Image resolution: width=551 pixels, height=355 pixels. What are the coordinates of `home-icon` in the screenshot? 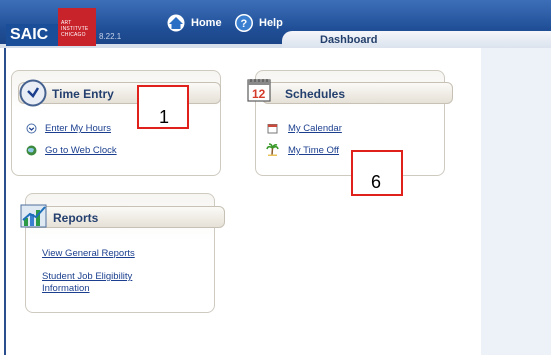 It's located at (176, 23).